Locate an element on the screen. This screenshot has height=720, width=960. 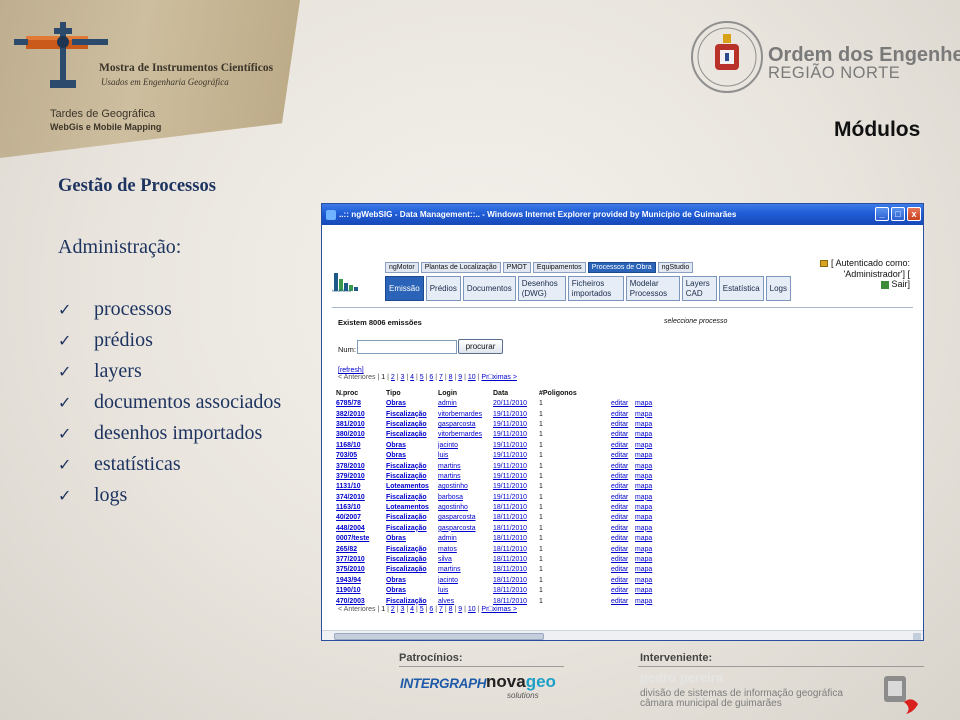
process-number-link: 382/2010 is located at coordinates (361, 414).